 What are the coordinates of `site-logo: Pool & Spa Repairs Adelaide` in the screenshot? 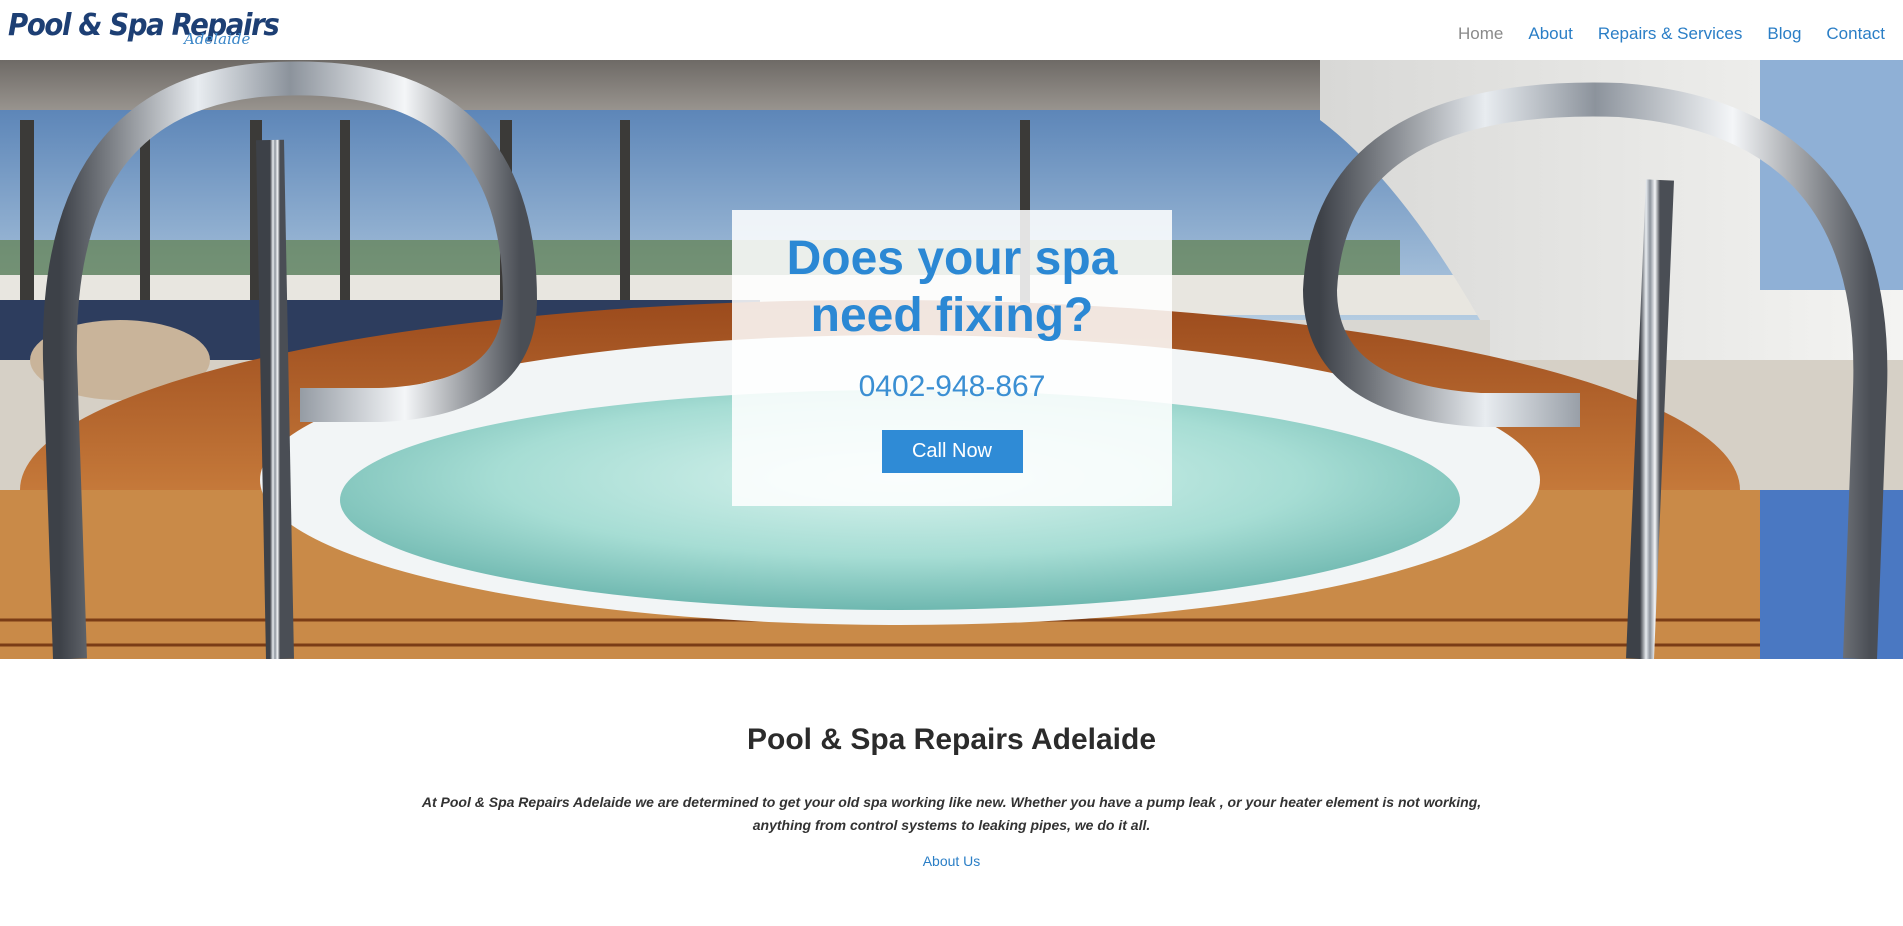 It's located at (144, 29).